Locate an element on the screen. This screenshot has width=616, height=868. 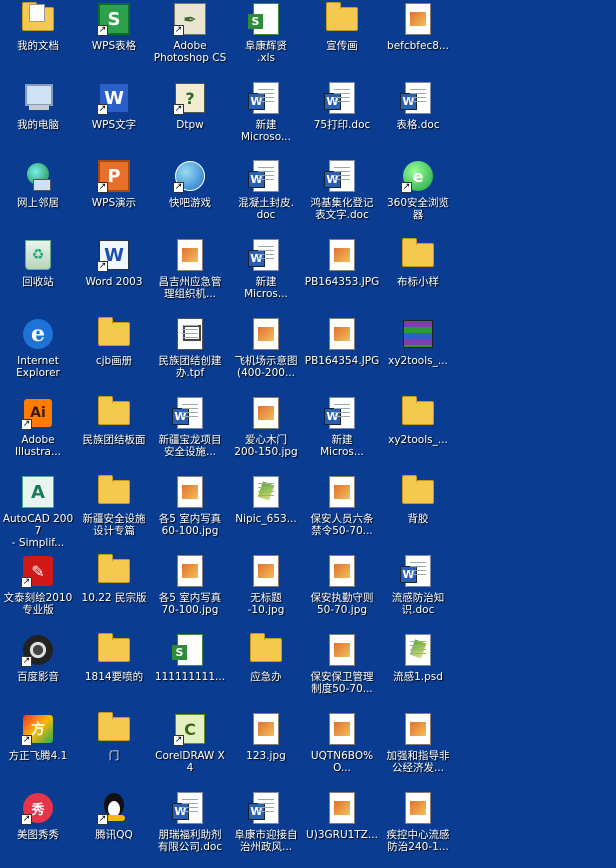
coreldraw-shortcut: C ↗ CorelDRAW X4 is located at coordinates (190, 749).